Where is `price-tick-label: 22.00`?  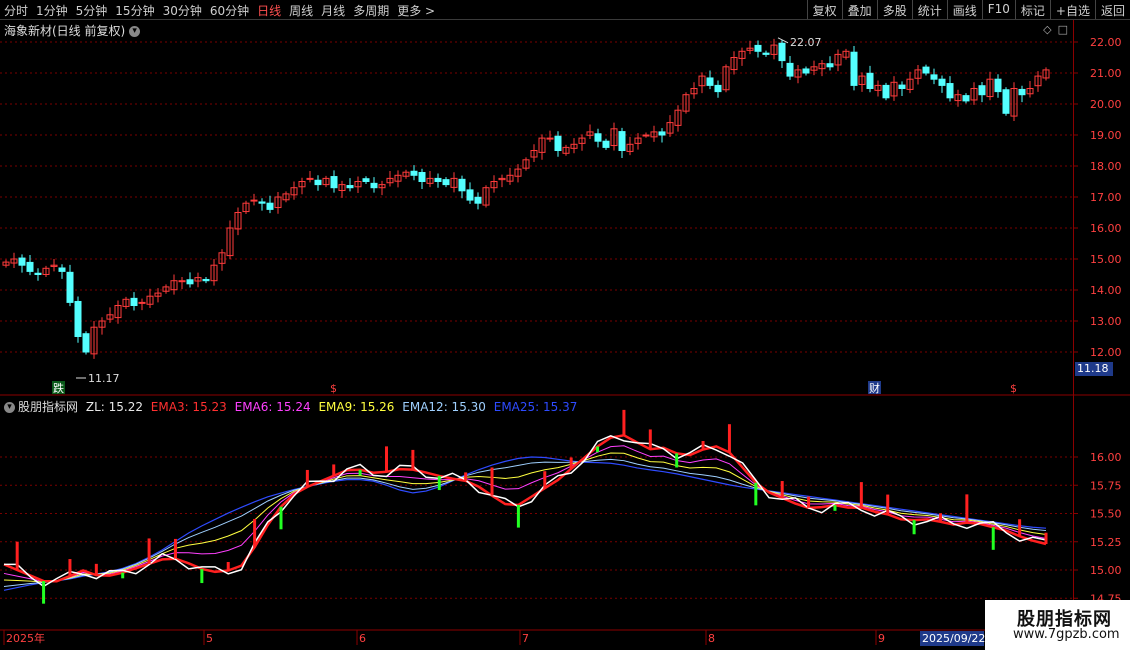 price-tick-label: 22.00 is located at coordinates (1106, 42).